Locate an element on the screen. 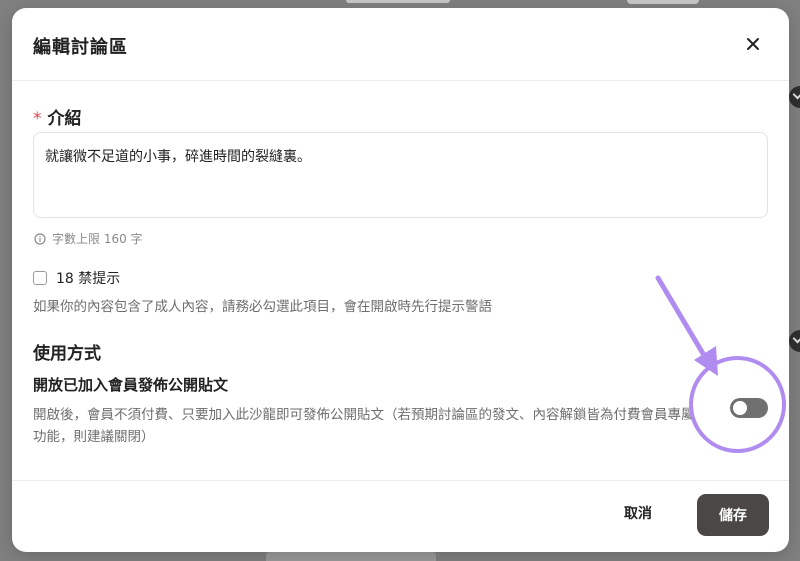 The image size is (800, 561). intro-label: * 介紹 is located at coordinates (57, 116).